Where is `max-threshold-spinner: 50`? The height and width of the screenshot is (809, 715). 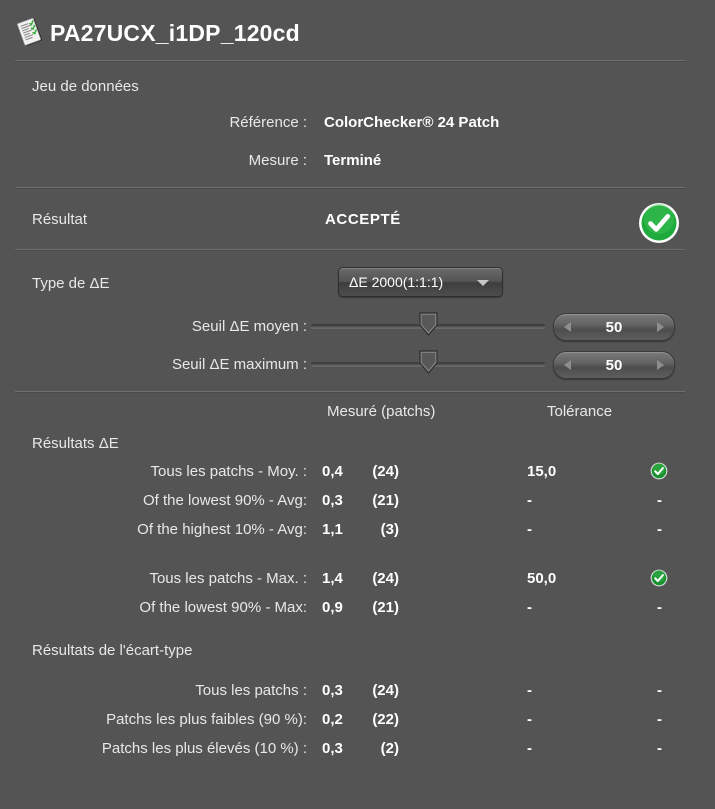 max-threshold-spinner: 50 is located at coordinates (614, 365).